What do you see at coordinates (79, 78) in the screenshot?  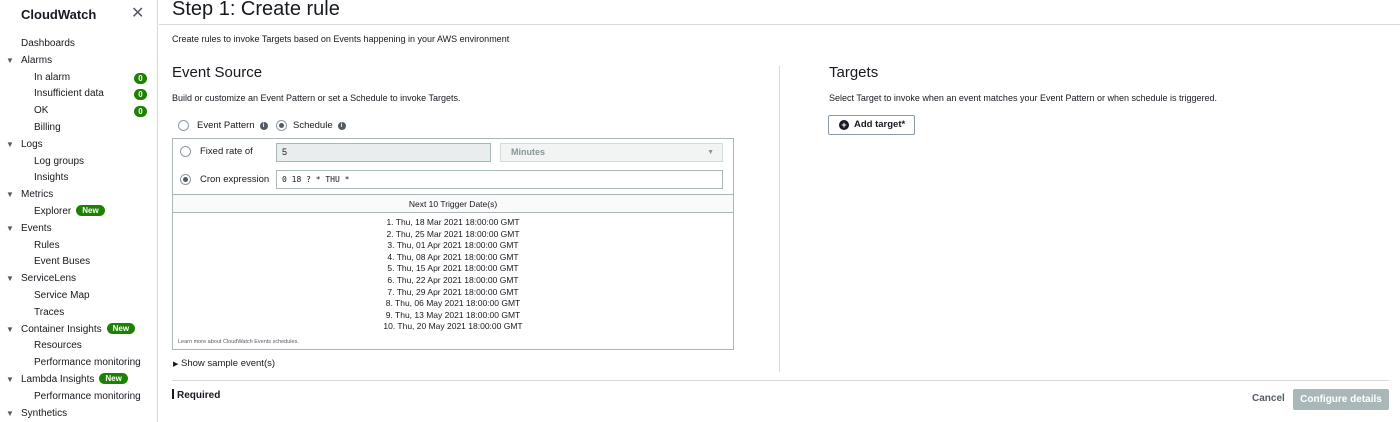 I see `sidebar-item-in-alarm: In alarm 0` at bounding box center [79, 78].